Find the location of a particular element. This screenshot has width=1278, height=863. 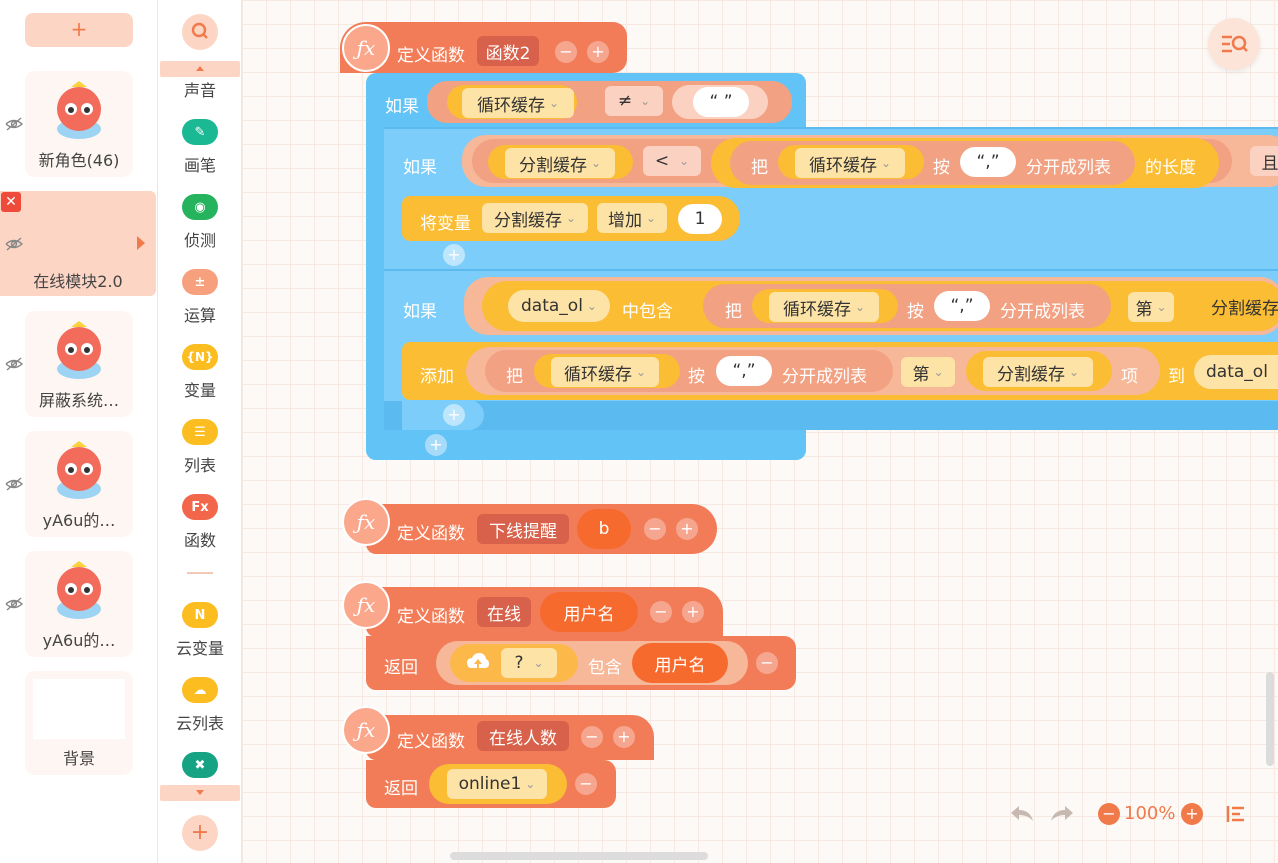

variable-dropdown: online1 ⌄ is located at coordinates (497, 784).